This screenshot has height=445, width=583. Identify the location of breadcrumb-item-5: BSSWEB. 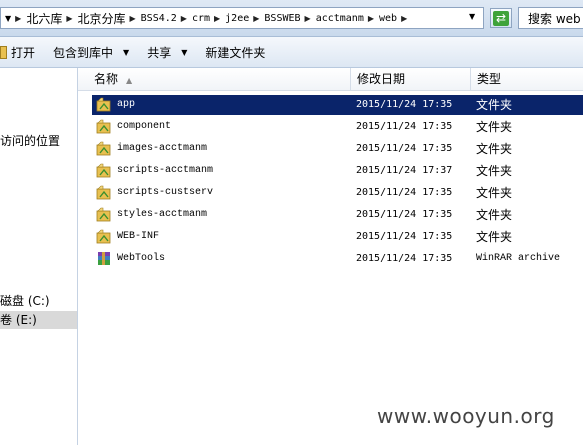
(282, 18).